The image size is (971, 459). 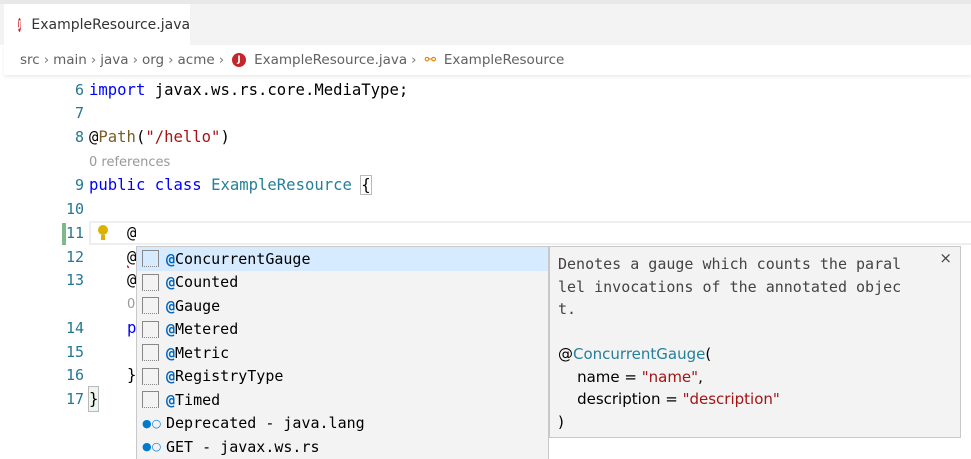 I want to click on code-line-11: @, so click(x=132, y=233).